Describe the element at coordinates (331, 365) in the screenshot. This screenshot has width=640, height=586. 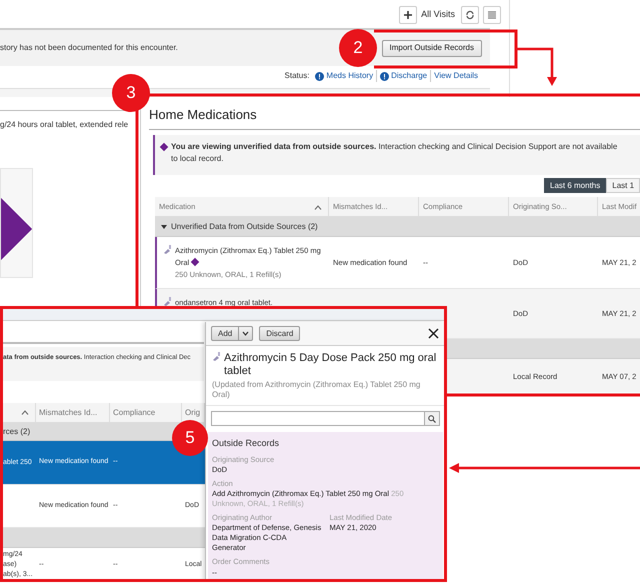
I see `detail-title: Azithromycin 5 Day Dose Pack 250 mg oral tablet` at that location.